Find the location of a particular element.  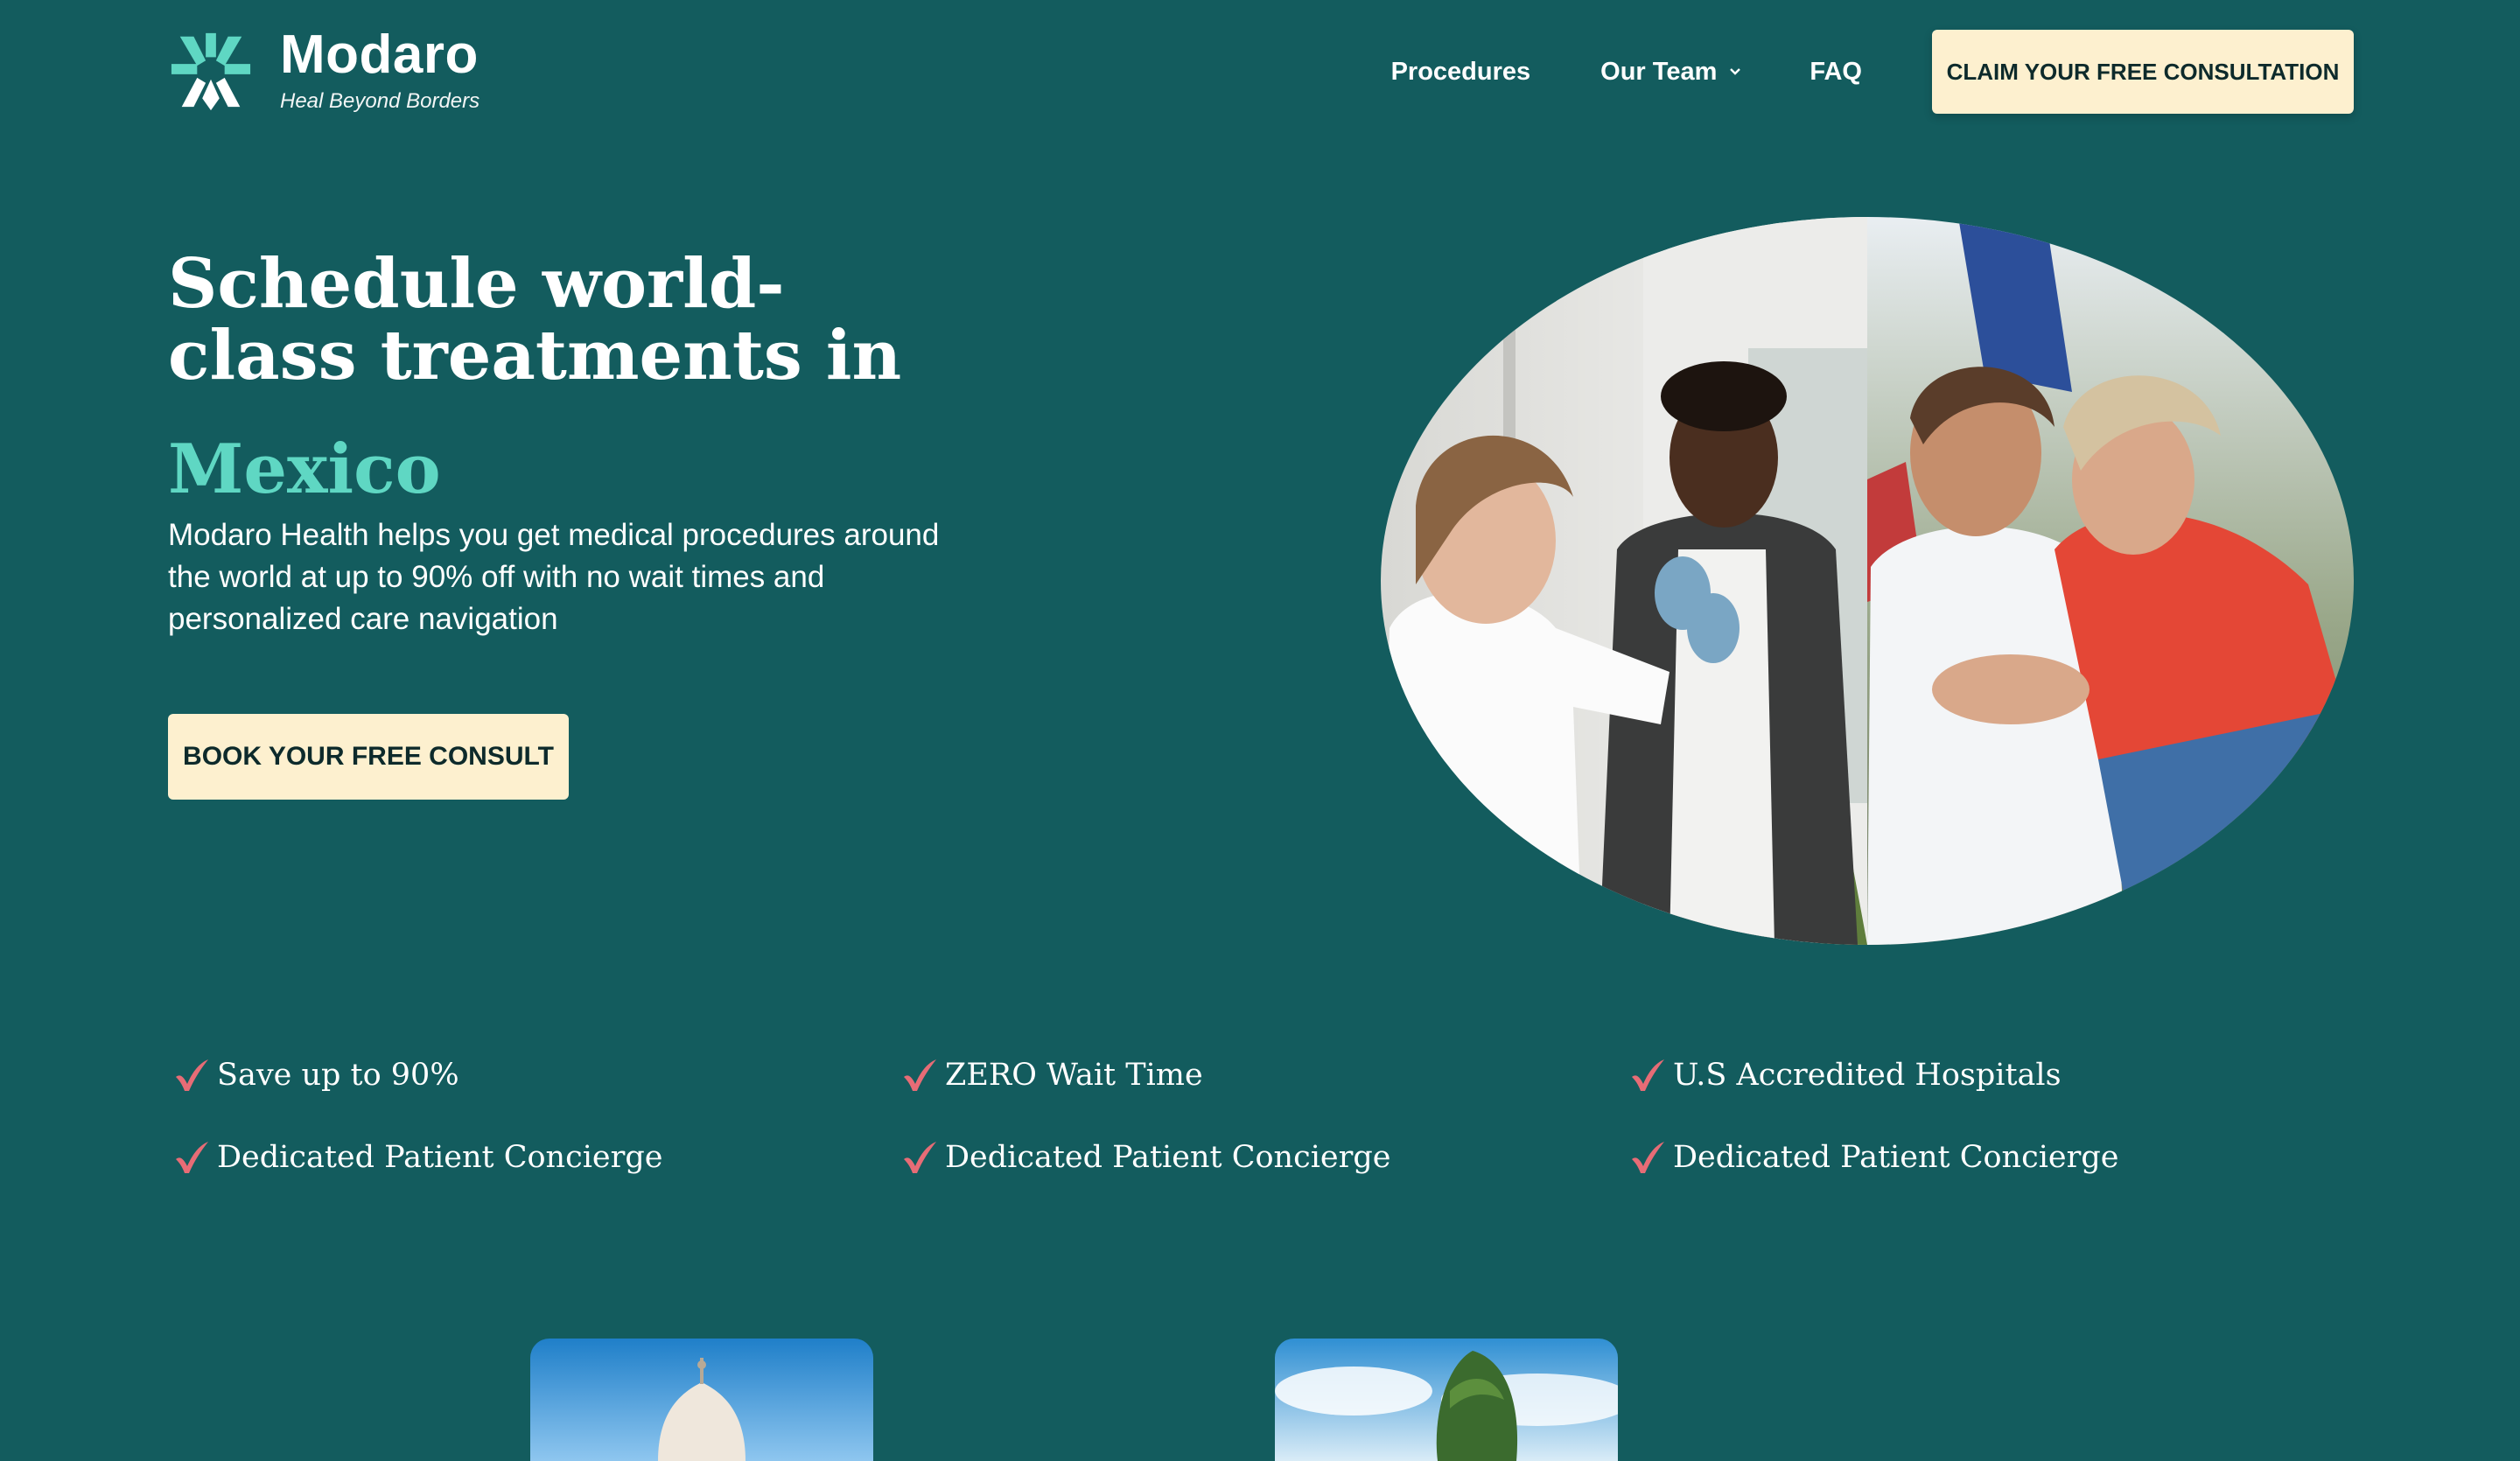

nav-our-team: Our Team is located at coordinates (1670, 72).